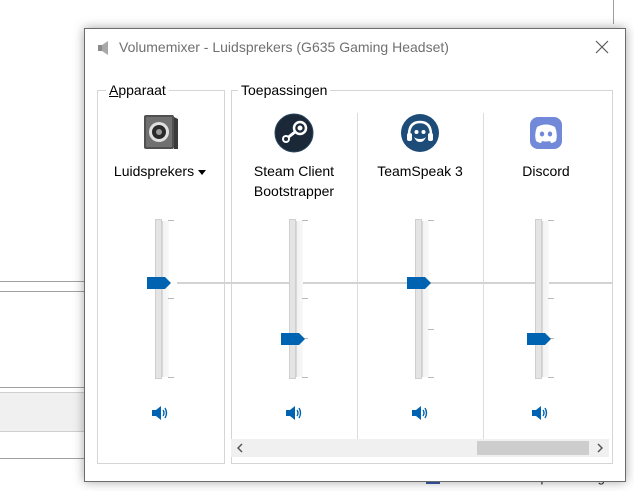 The height and width of the screenshot is (491, 634). I want to click on app-label: Discord, so click(546, 171).